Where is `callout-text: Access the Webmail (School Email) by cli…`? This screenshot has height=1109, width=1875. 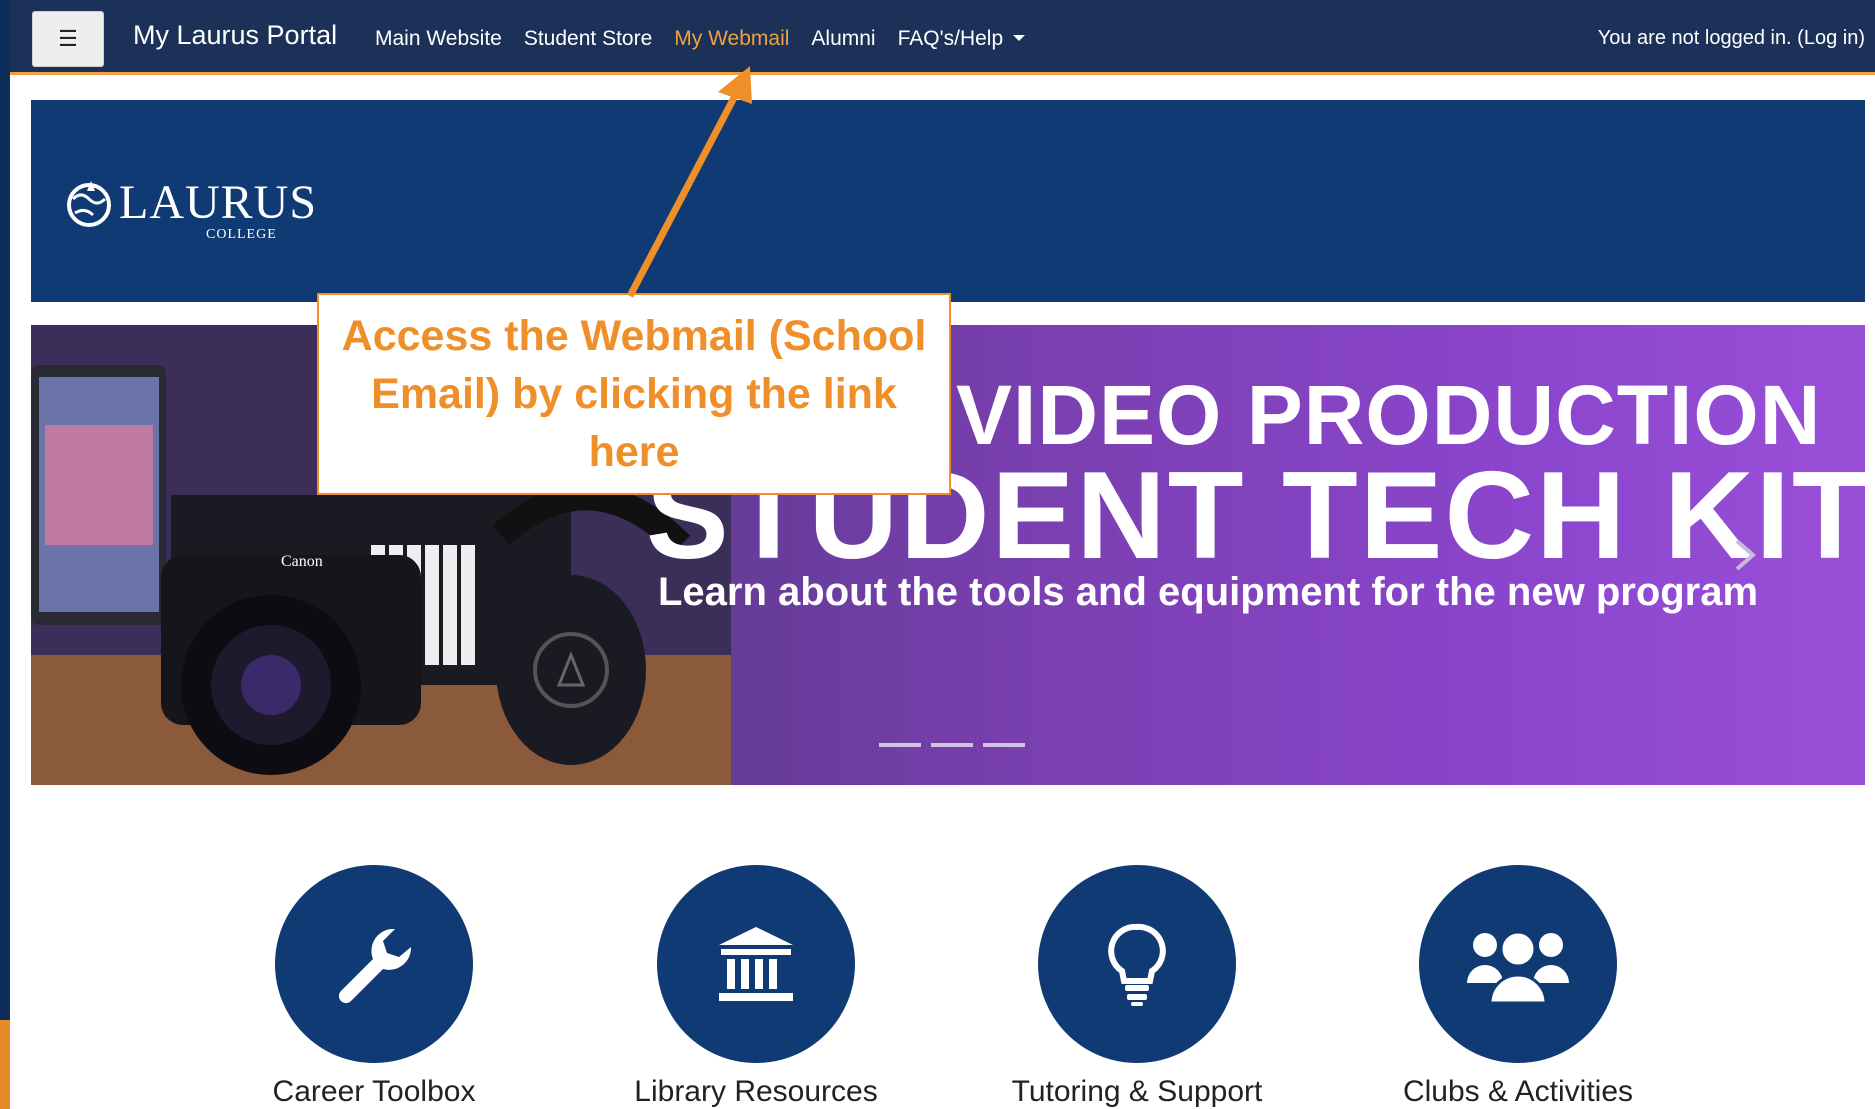 callout-text: Access the Webmail (School Email) by cli… is located at coordinates (634, 394).